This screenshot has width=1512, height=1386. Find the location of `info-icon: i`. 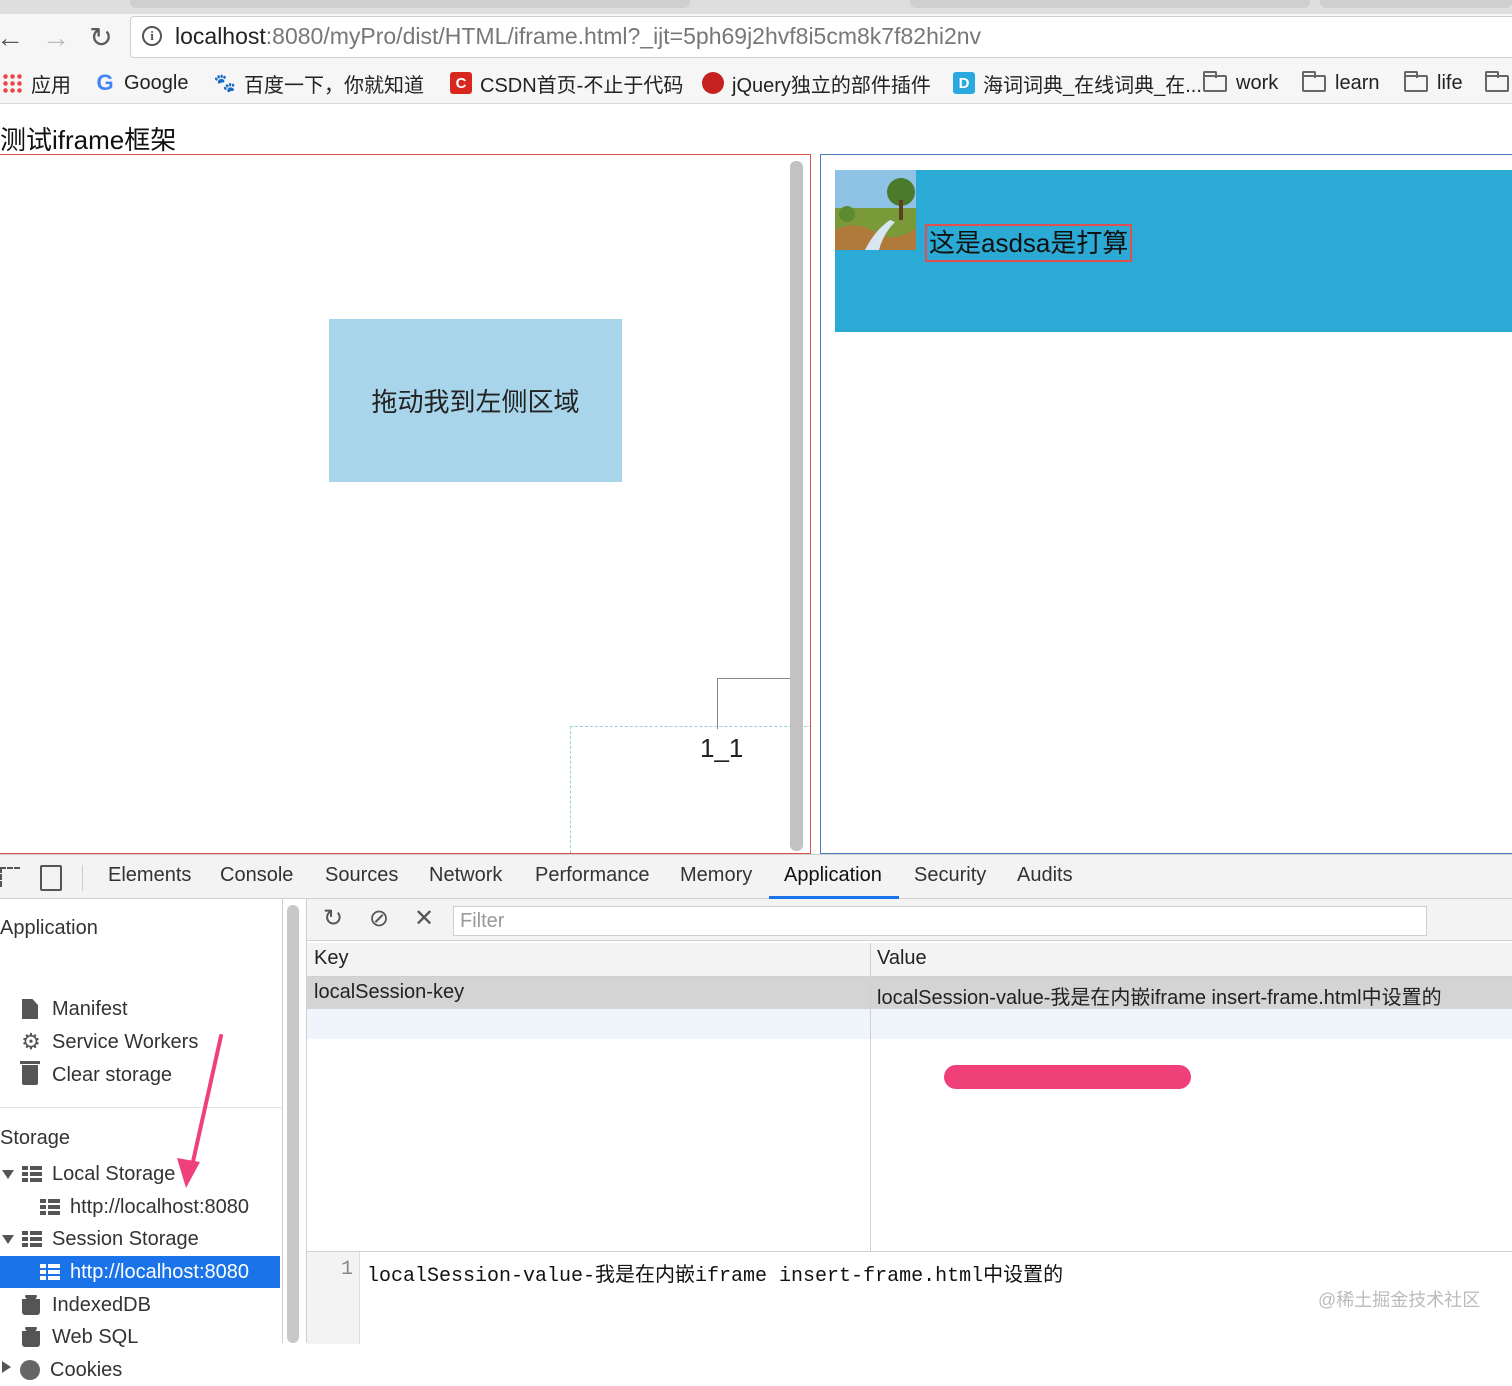

info-icon: i is located at coordinates (152, 36).